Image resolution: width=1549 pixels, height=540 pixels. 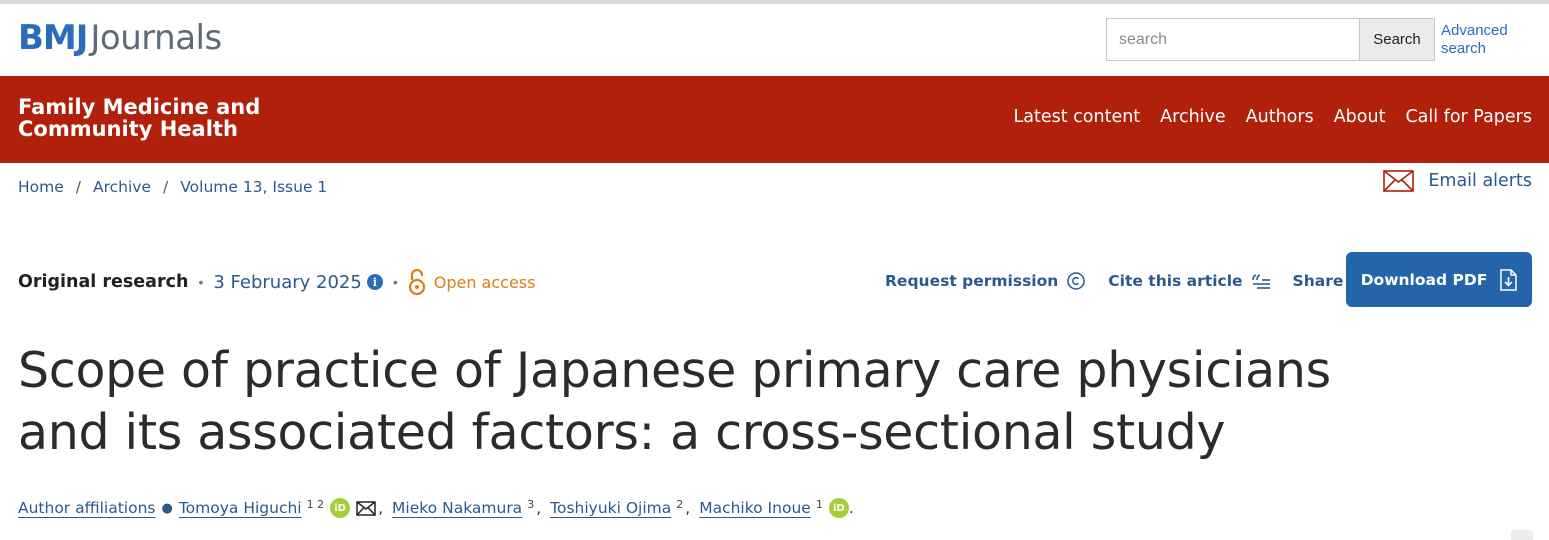 I want to click on advanced-search-link: Advanced search, so click(x=1486, y=40).